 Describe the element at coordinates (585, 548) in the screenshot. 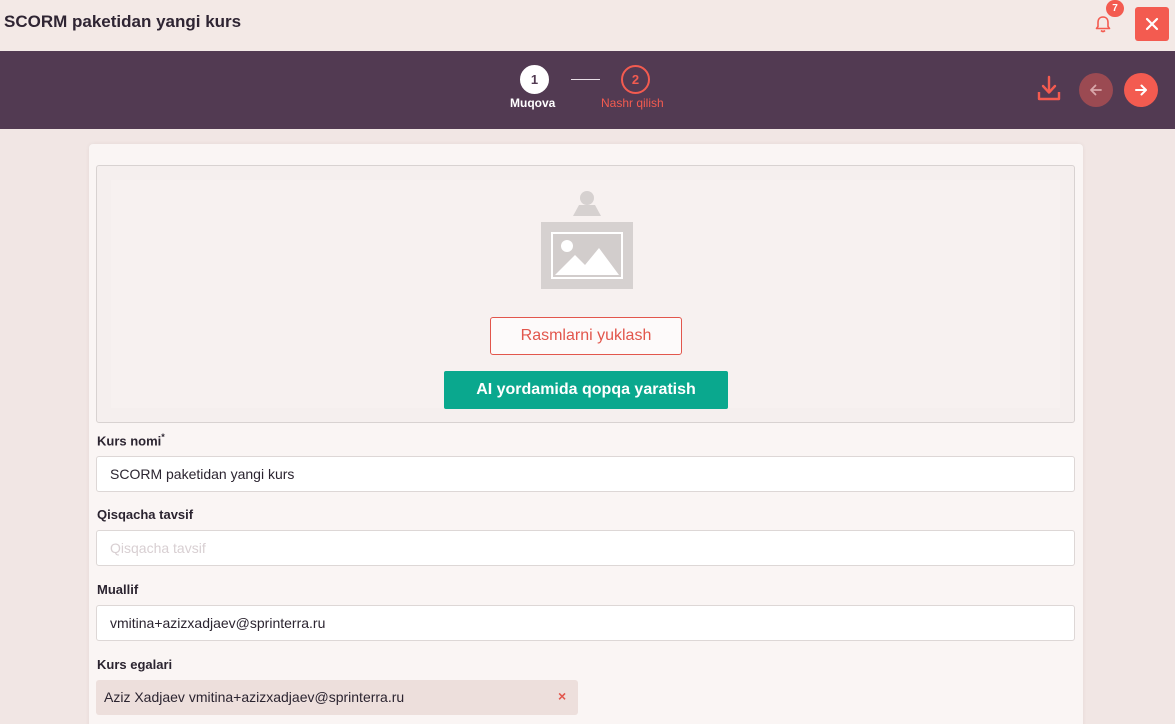

I see `short-description-input` at that location.